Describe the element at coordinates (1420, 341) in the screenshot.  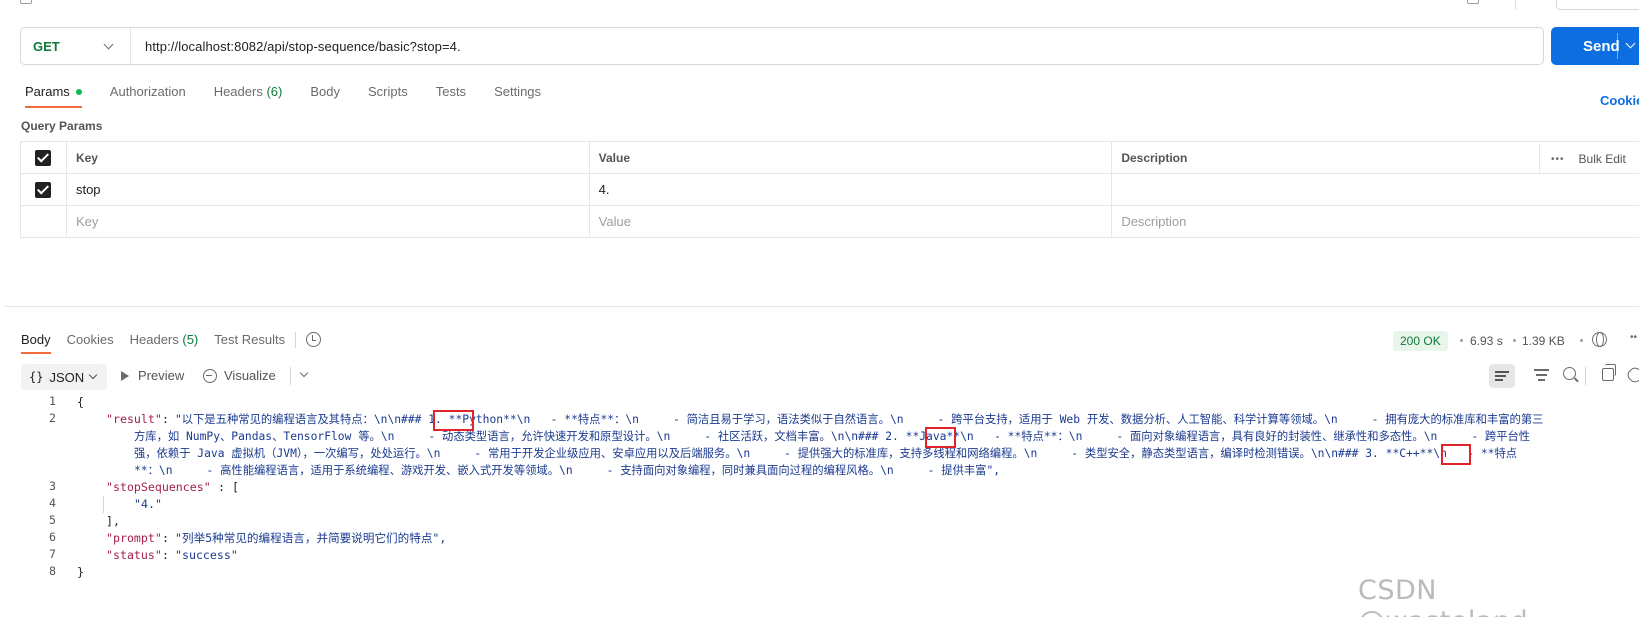
I see `status-badge: 200 OK` at that location.